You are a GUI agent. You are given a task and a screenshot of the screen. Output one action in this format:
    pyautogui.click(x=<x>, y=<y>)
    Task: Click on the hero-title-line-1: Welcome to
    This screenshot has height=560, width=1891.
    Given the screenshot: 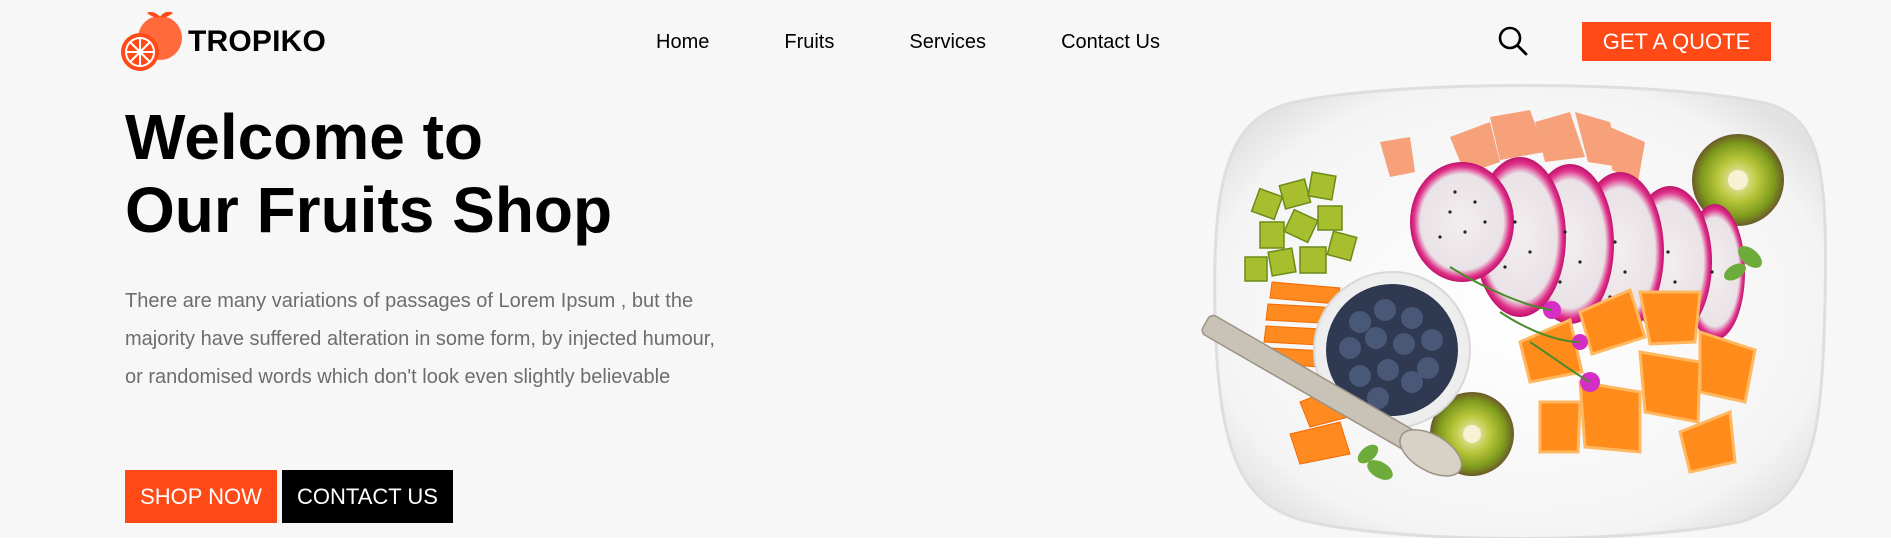 What is the action you would take?
    pyautogui.click(x=304, y=137)
    